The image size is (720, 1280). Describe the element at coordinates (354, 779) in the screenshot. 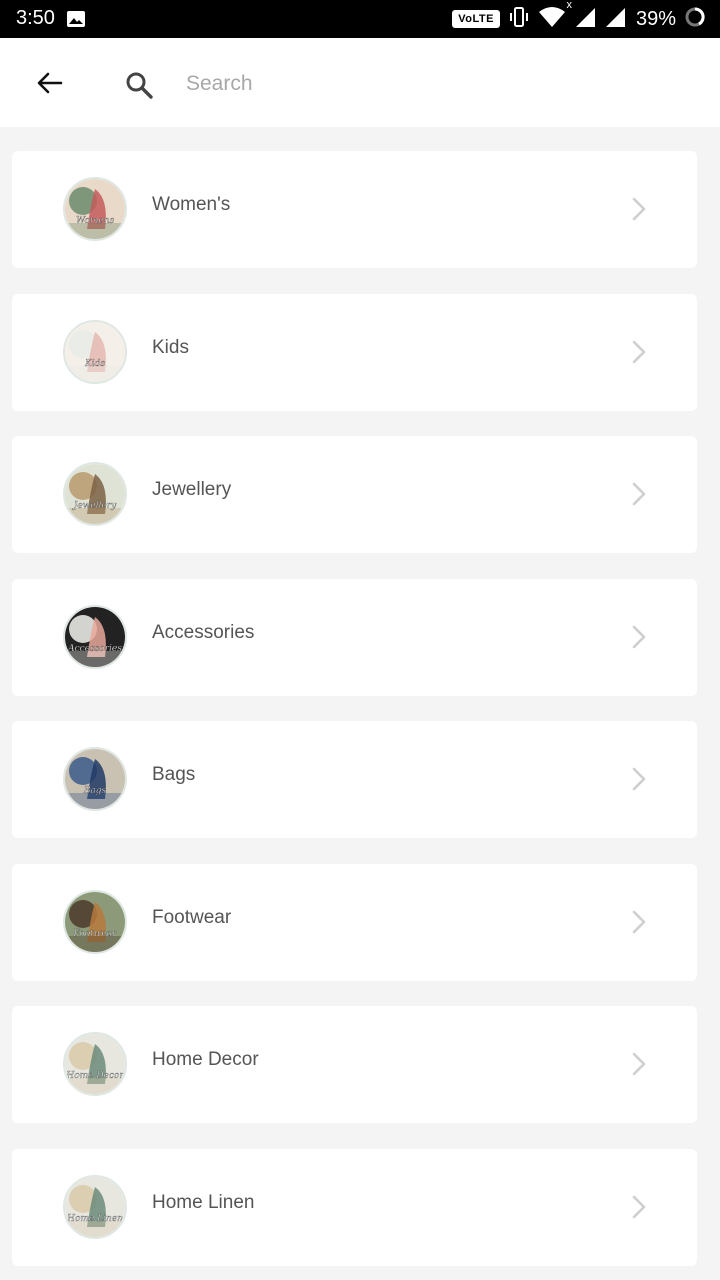

I see `category-card: Bags Bags` at that location.